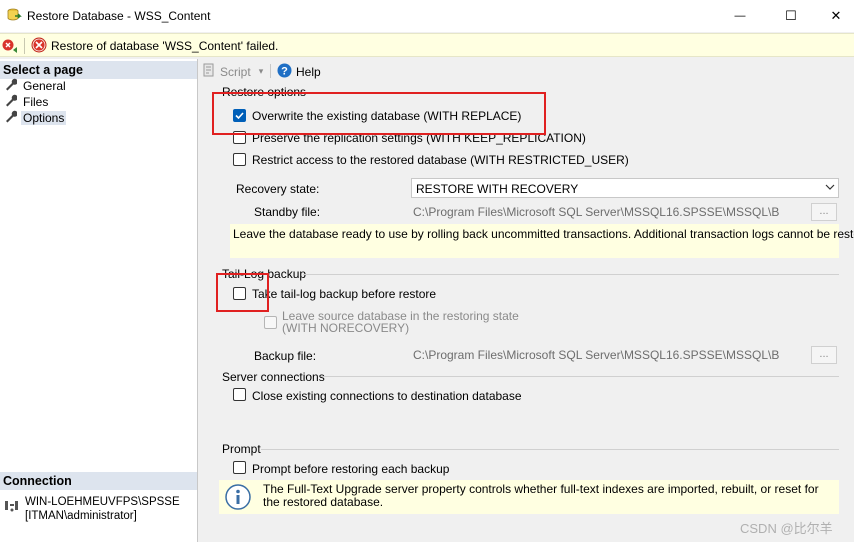 The width and height of the screenshot is (854, 542). I want to click on page-item-label: Options, so click(44, 118).